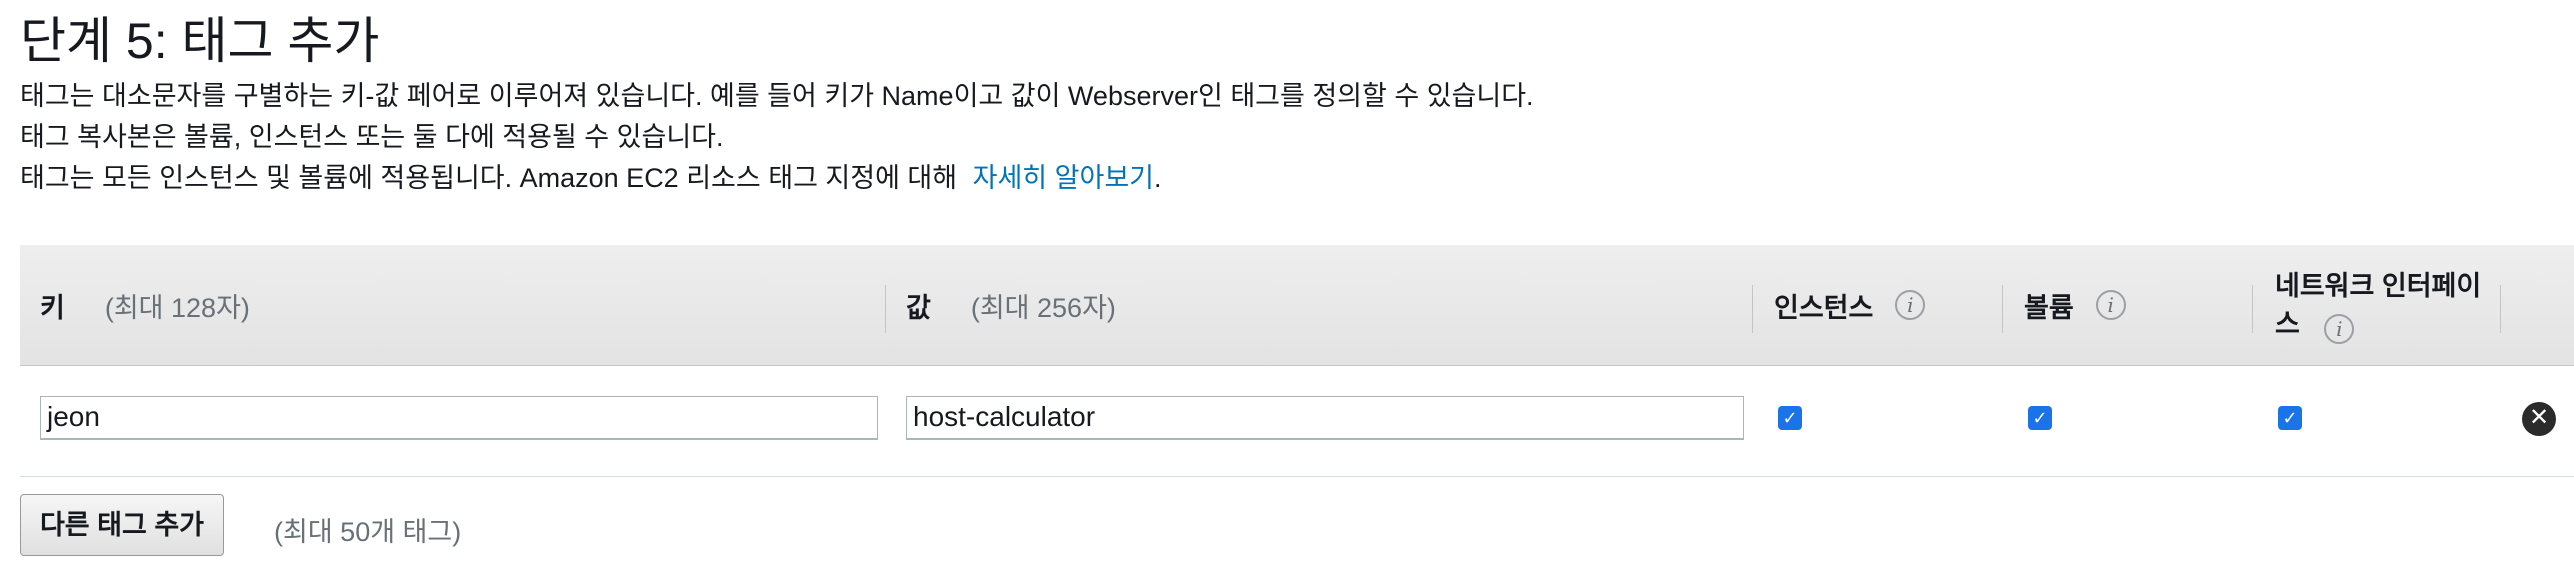 The width and height of the screenshot is (2574, 574). What do you see at coordinates (2075, 305) in the screenshot?
I see `header-volumes: 볼륨 i` at bounding box center [2075, 305].